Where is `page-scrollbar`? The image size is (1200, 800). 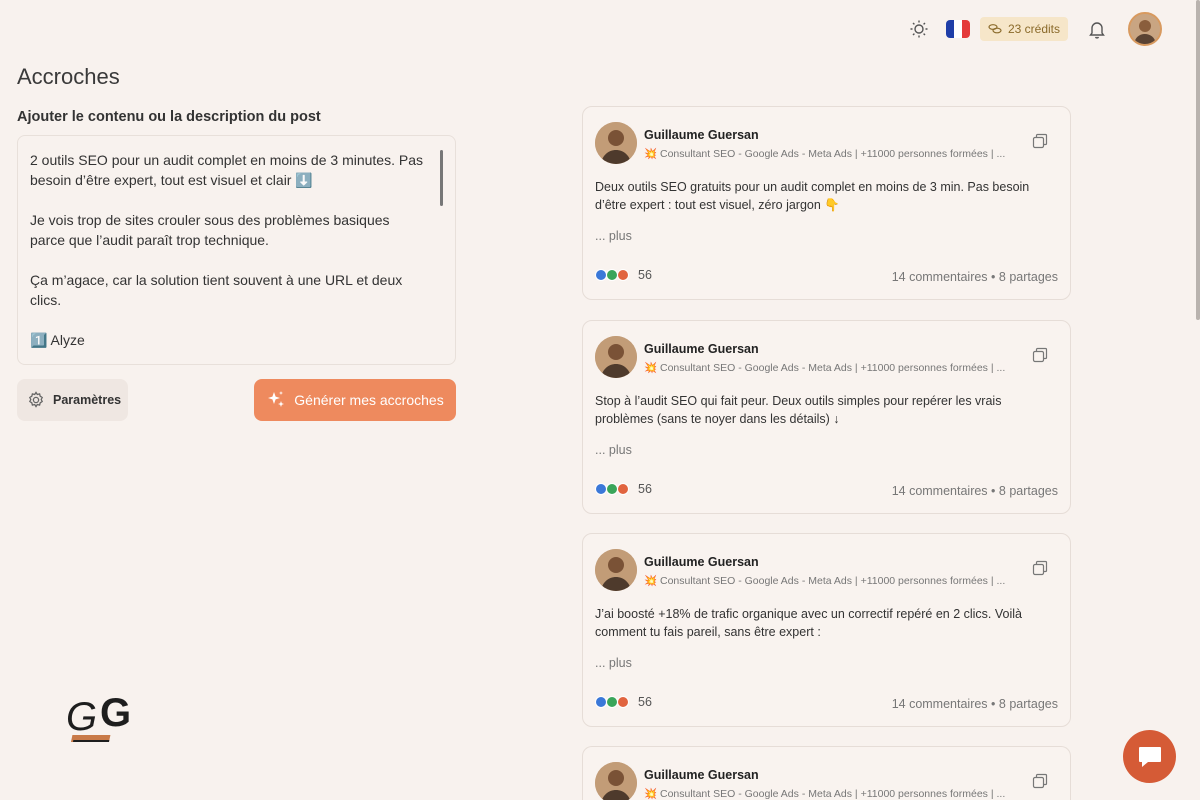 page-scrollbar is located at coordinates (1198, 160).